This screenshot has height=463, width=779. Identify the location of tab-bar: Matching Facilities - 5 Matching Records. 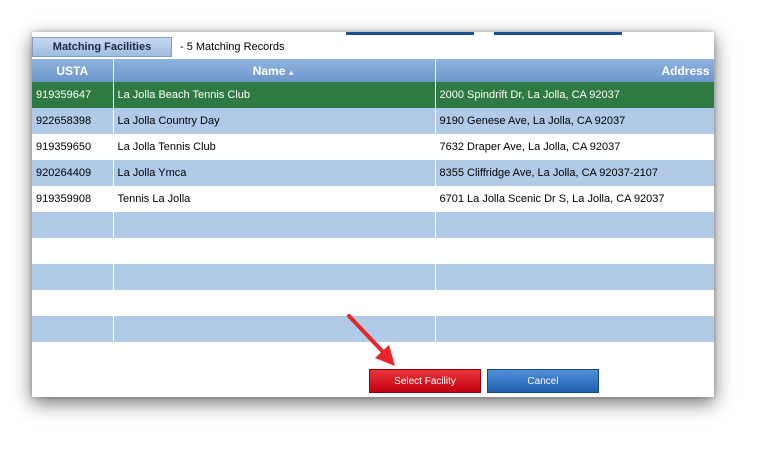
(373, 47).